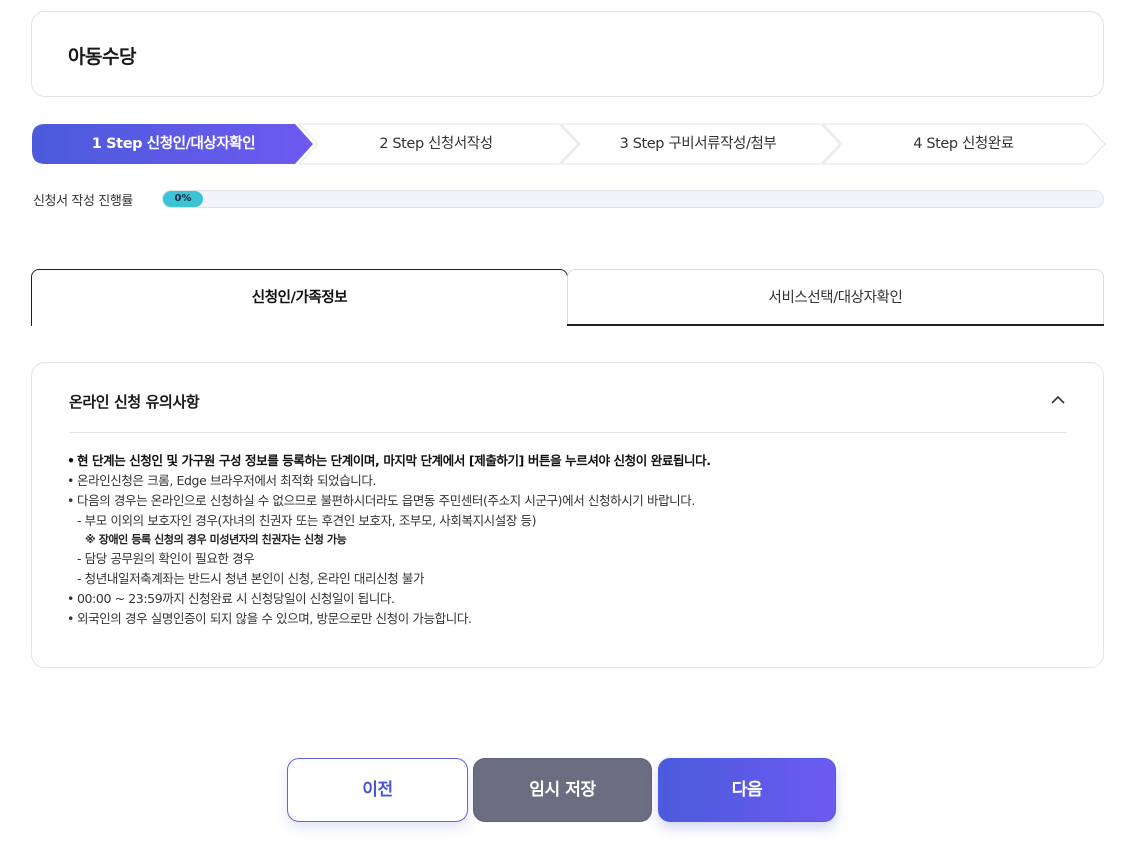 The image size is (1133, 847). I want to click on form-tabs: 신청인/가족정보 서비스선택/대상자확인, so click(567, 298).